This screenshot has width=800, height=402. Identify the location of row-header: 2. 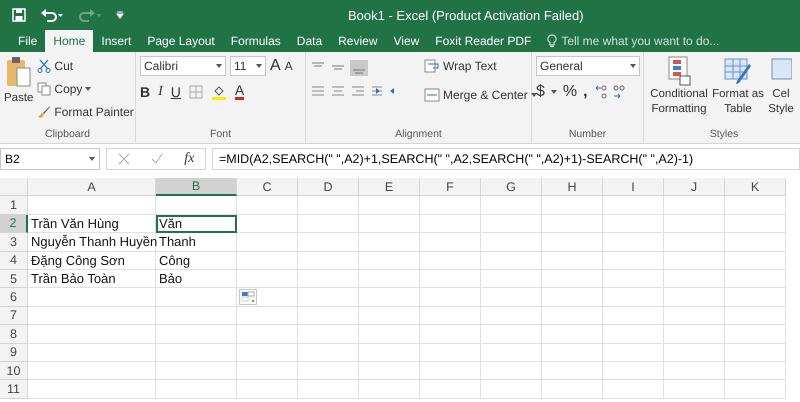
(14, 224).